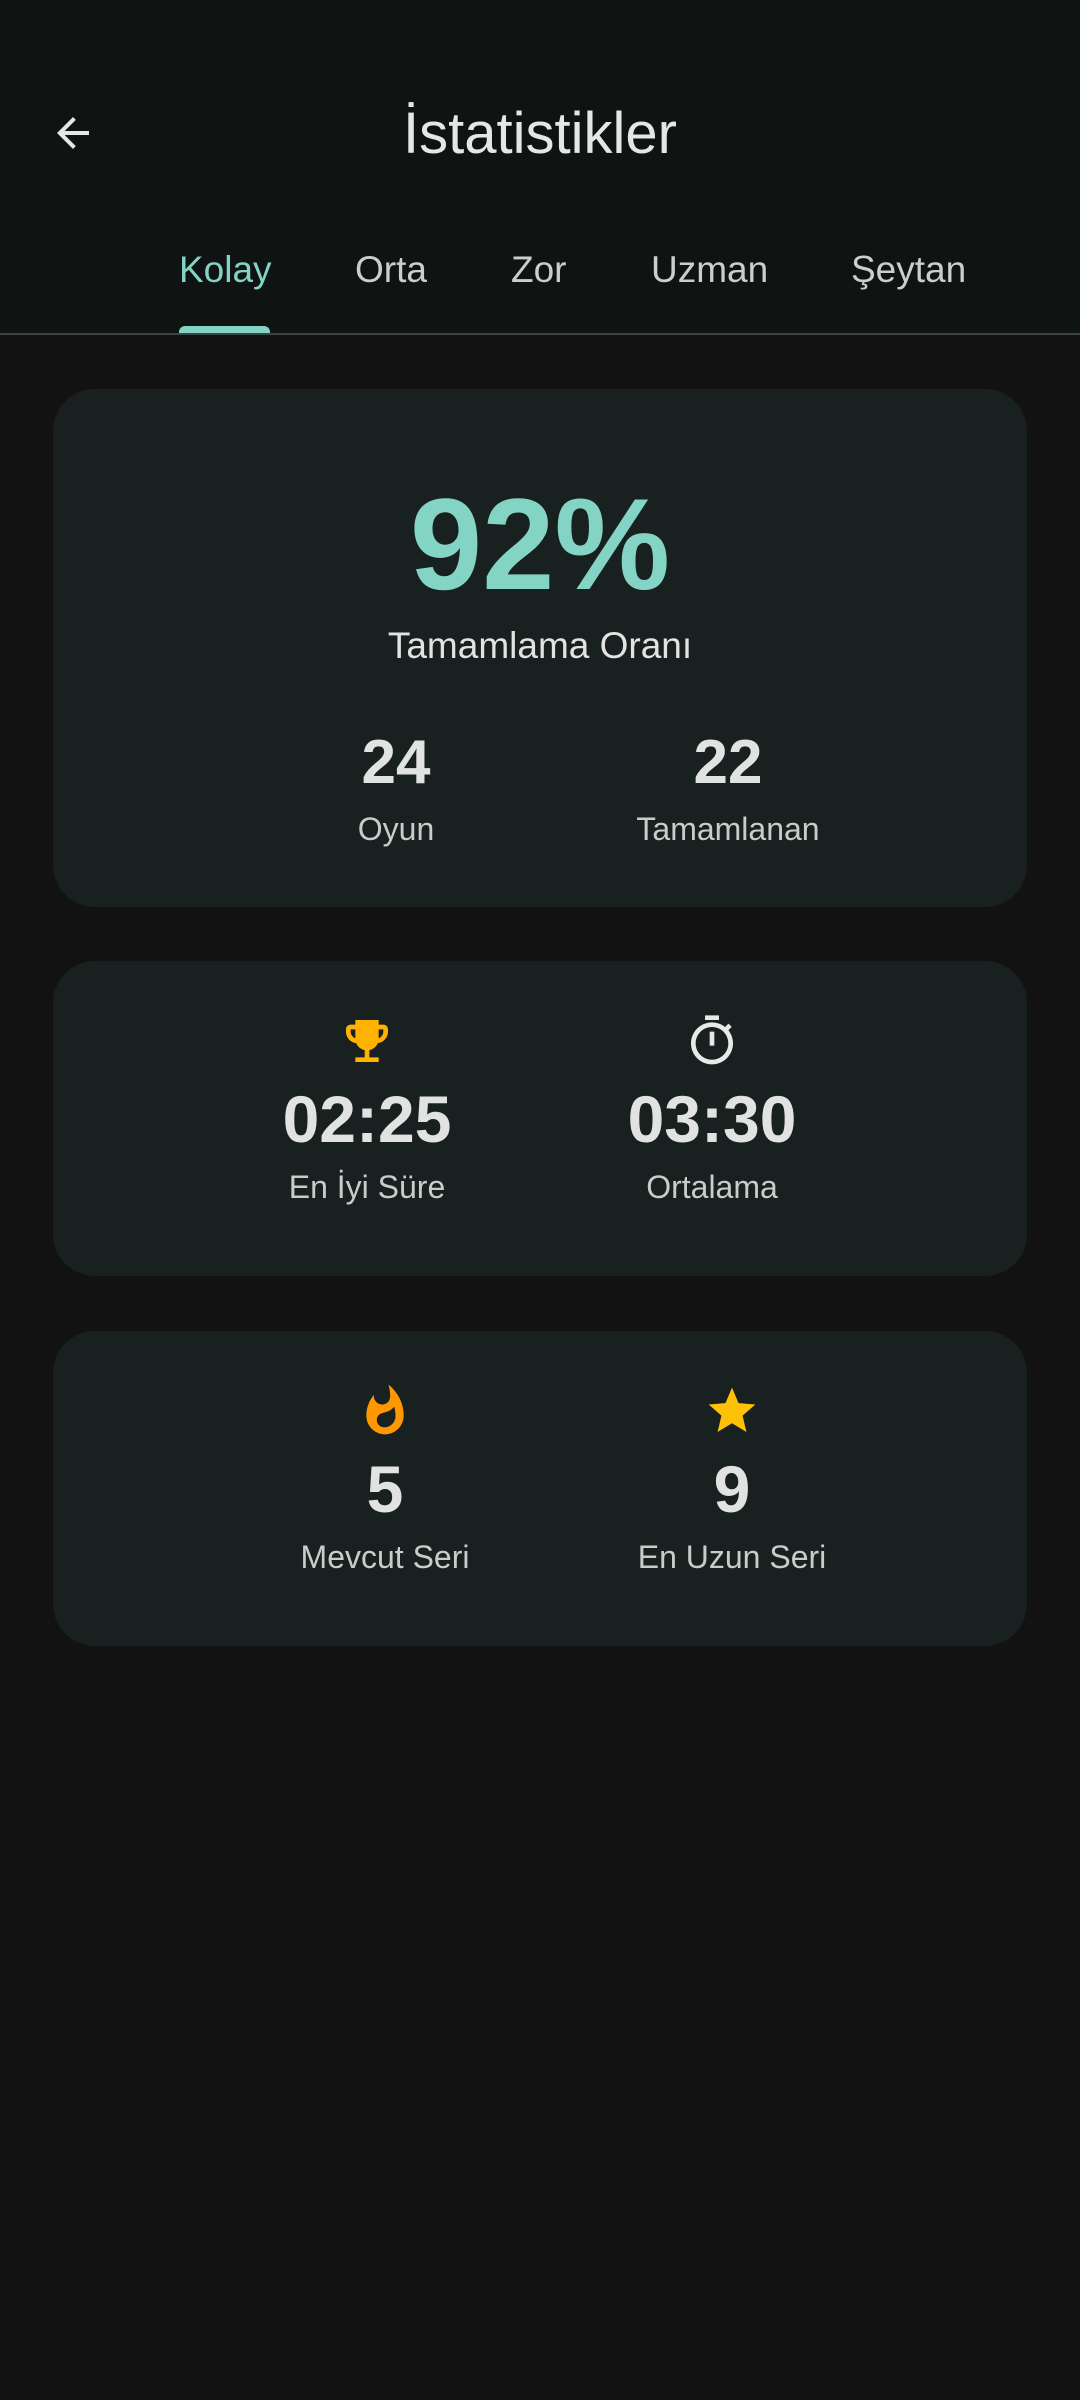 Image resolution: width=1080 pixels, height=2400 pixels. I want to click on tab-kolay: Kolay, so click(225, 270).